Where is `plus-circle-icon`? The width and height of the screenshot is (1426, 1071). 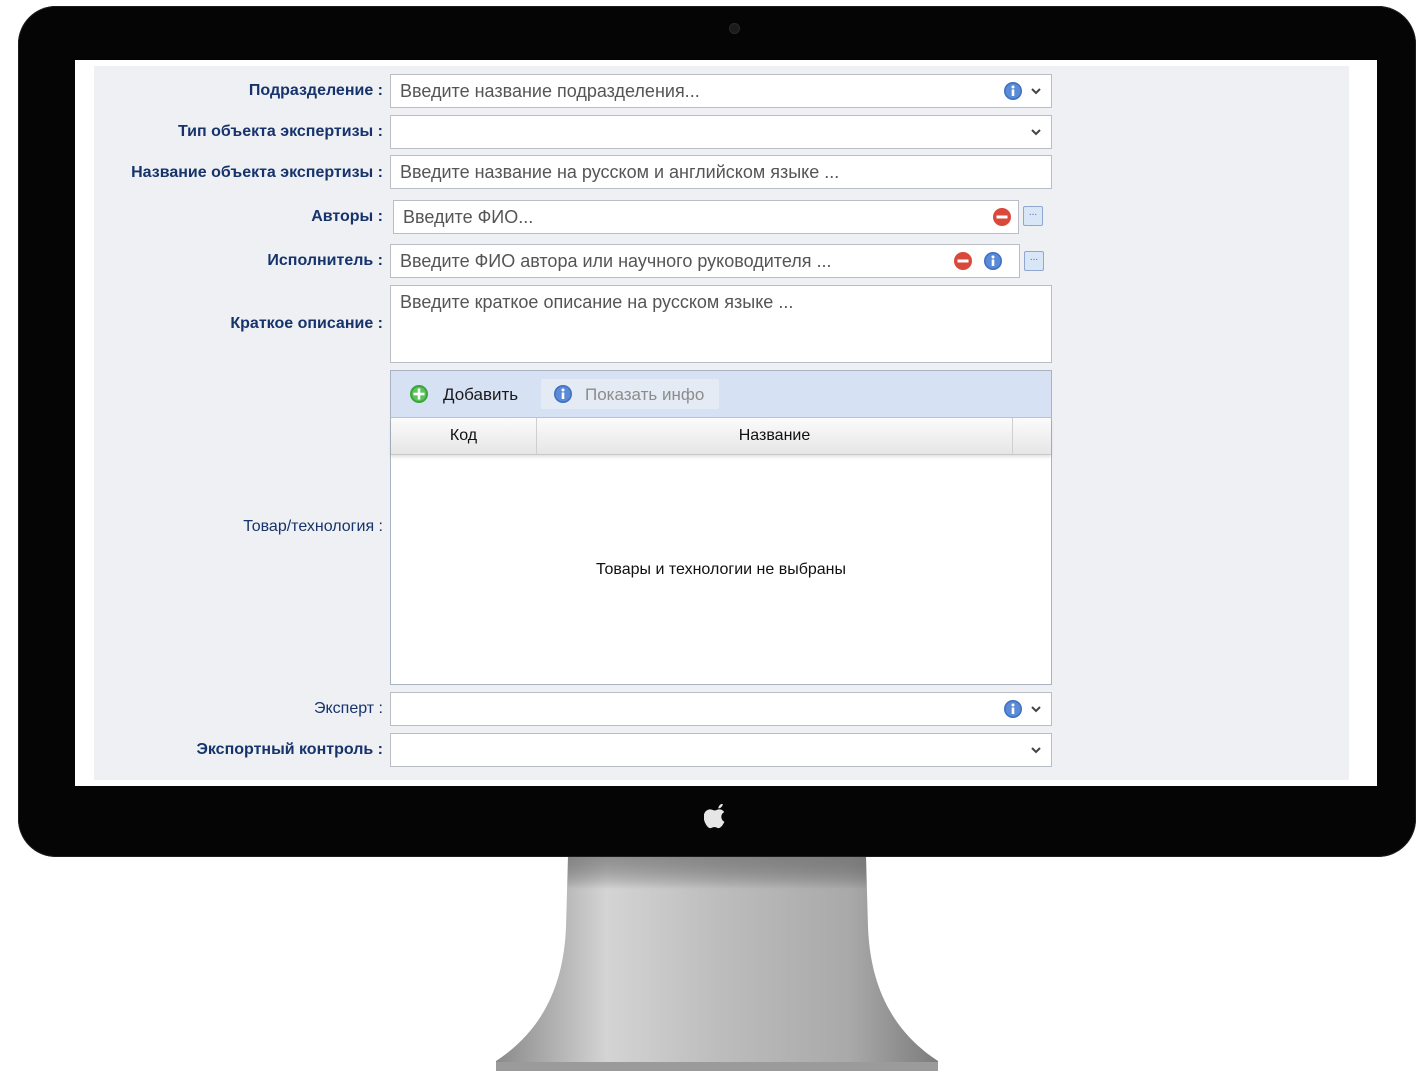
plus-circle-icon is located at coordinates (419, 394).